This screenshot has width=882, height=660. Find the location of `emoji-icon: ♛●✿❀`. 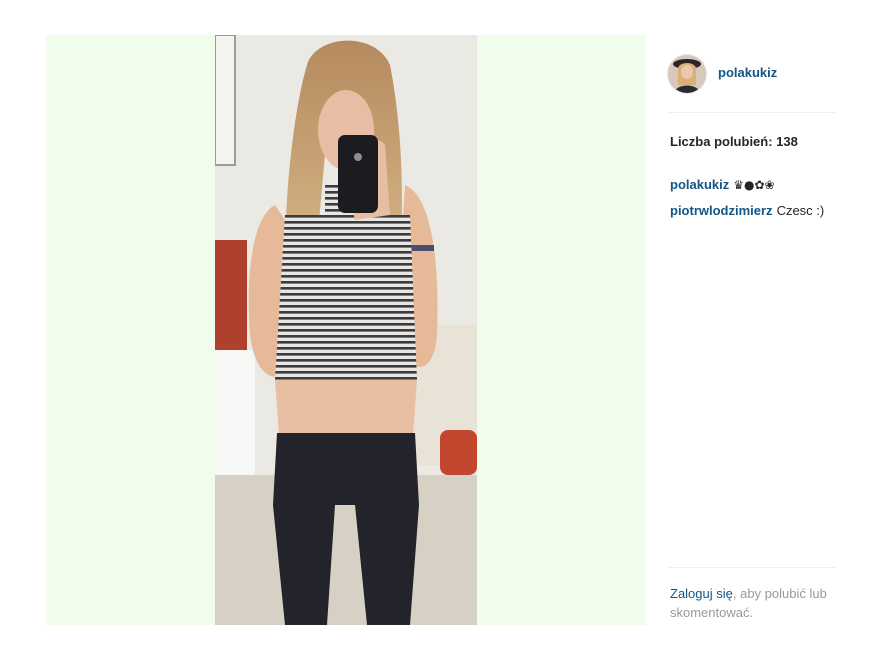

emoji-icon: ♛●✿❀ is located at coordinates (754, 185).